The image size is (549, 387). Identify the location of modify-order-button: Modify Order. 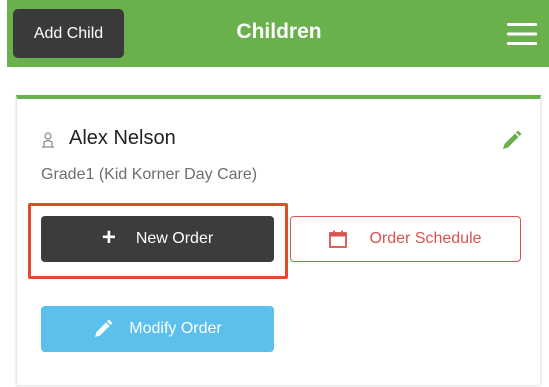
(157, 329).